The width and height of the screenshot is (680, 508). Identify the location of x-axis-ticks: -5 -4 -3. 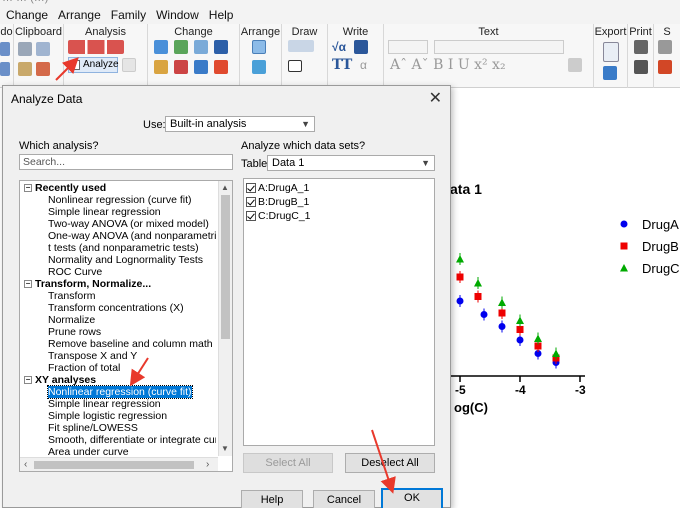
(520, 386).